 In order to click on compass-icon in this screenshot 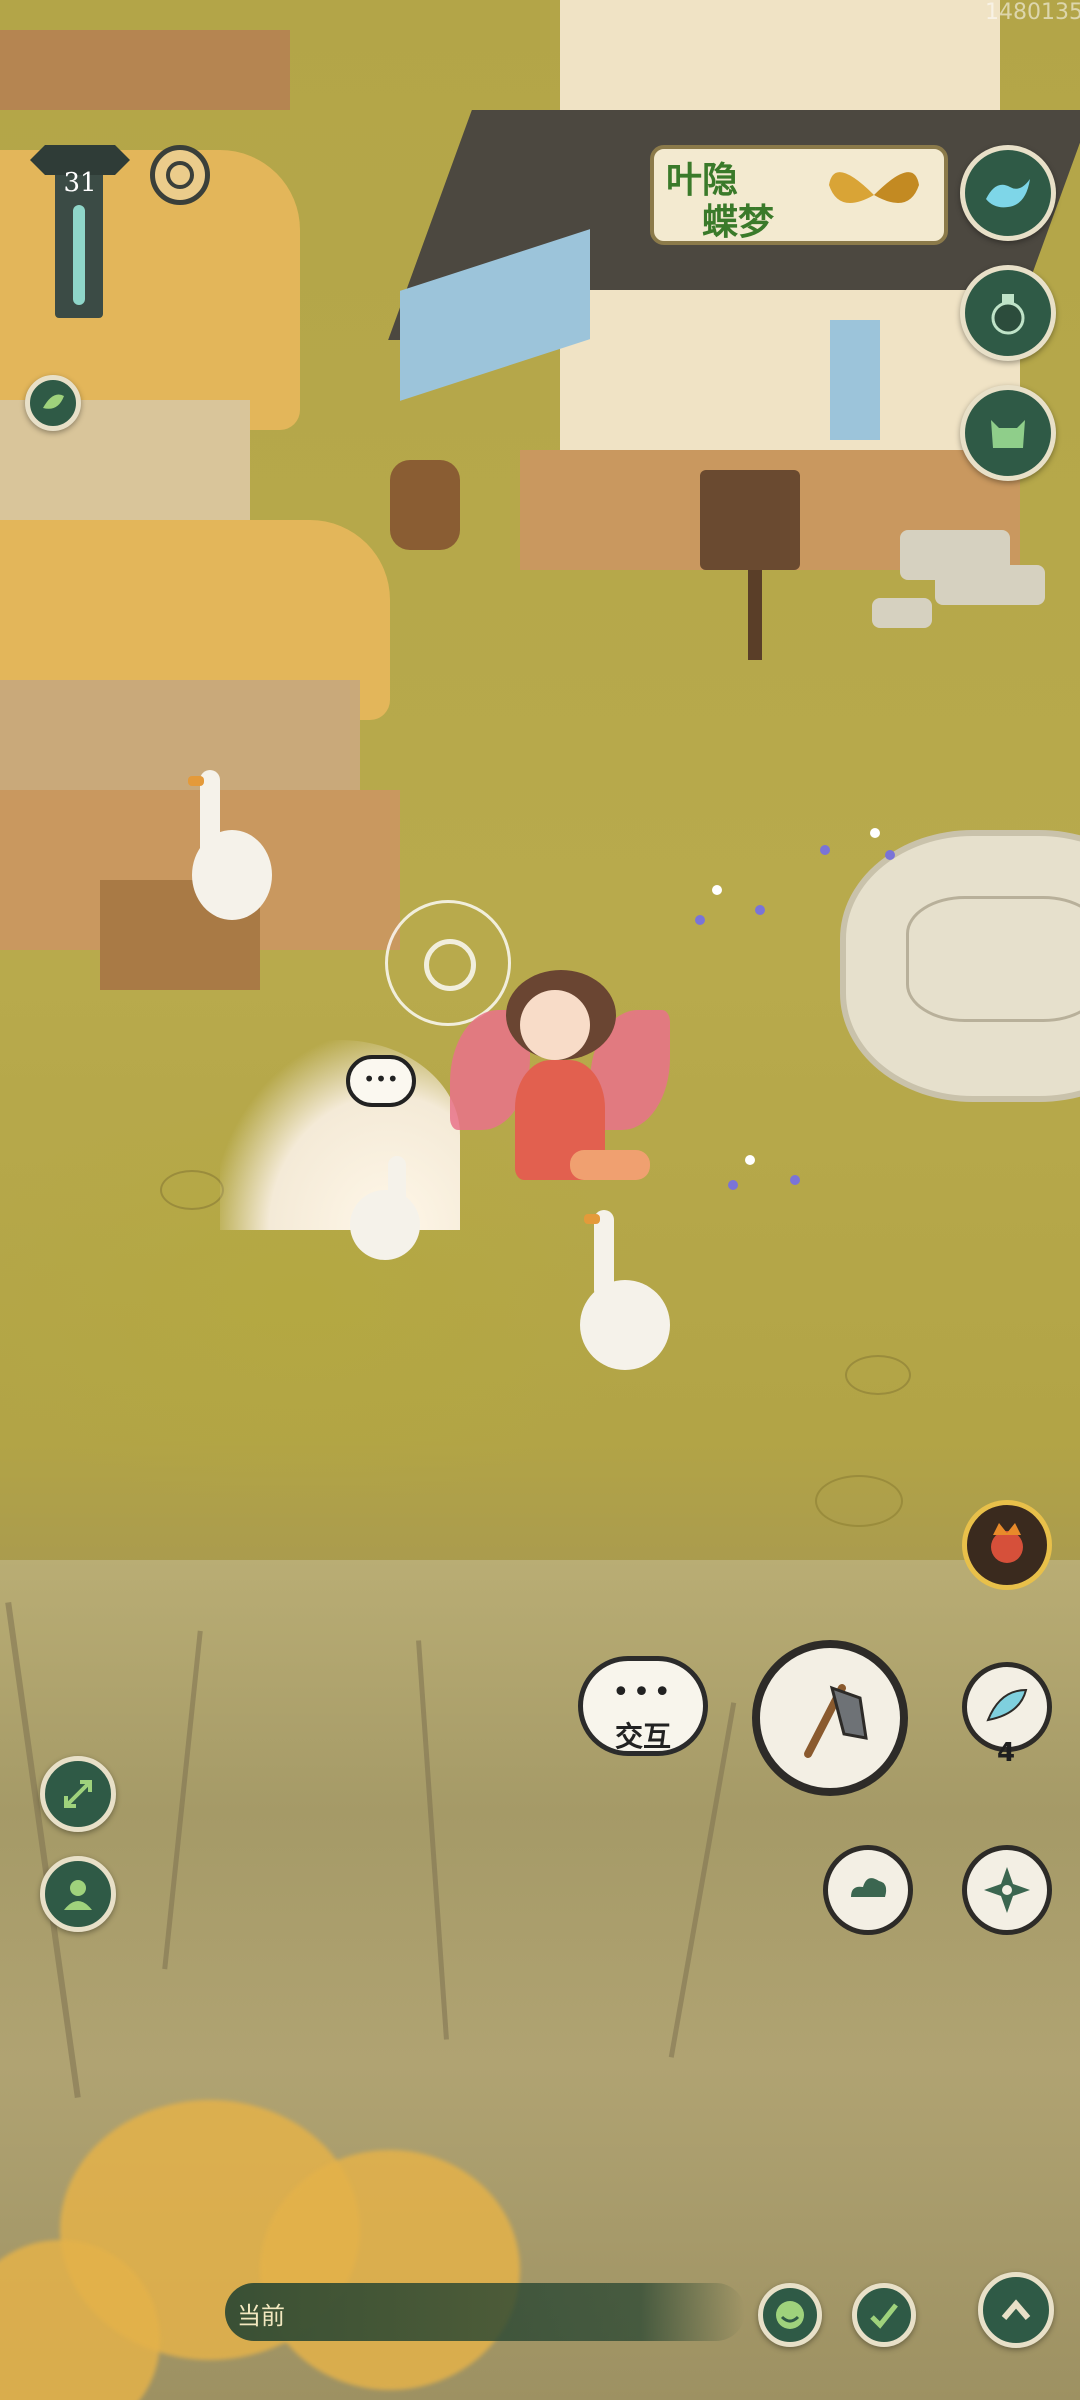, I will do `click(180, 175)`.